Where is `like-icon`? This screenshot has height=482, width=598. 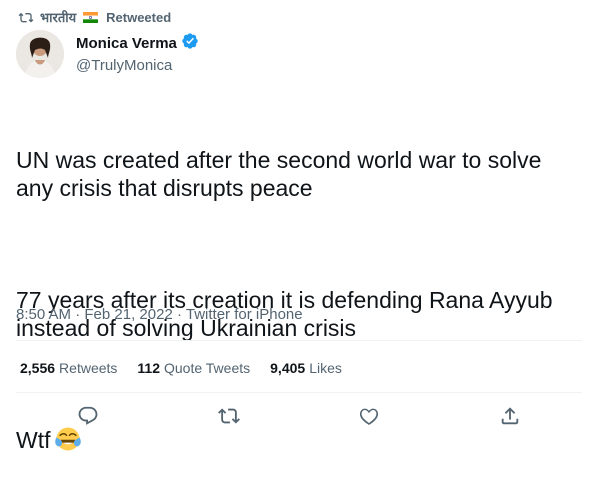 like-icon is located at coordinates (369, 416).